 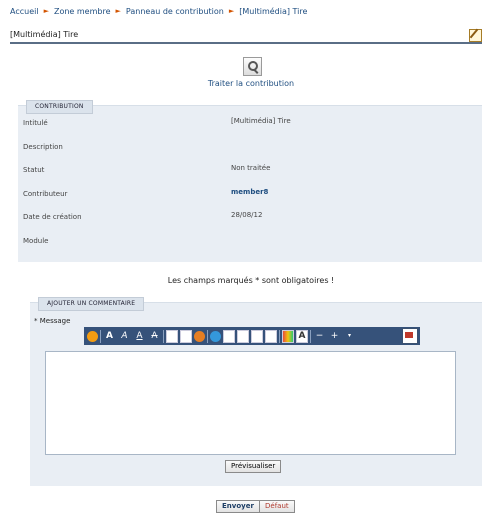 What do you see at coordinates (273, 11) in the screenshot?
I see `breadcrumb-current-link: [Multimédia] Tire` at bounding box center [273, 11].